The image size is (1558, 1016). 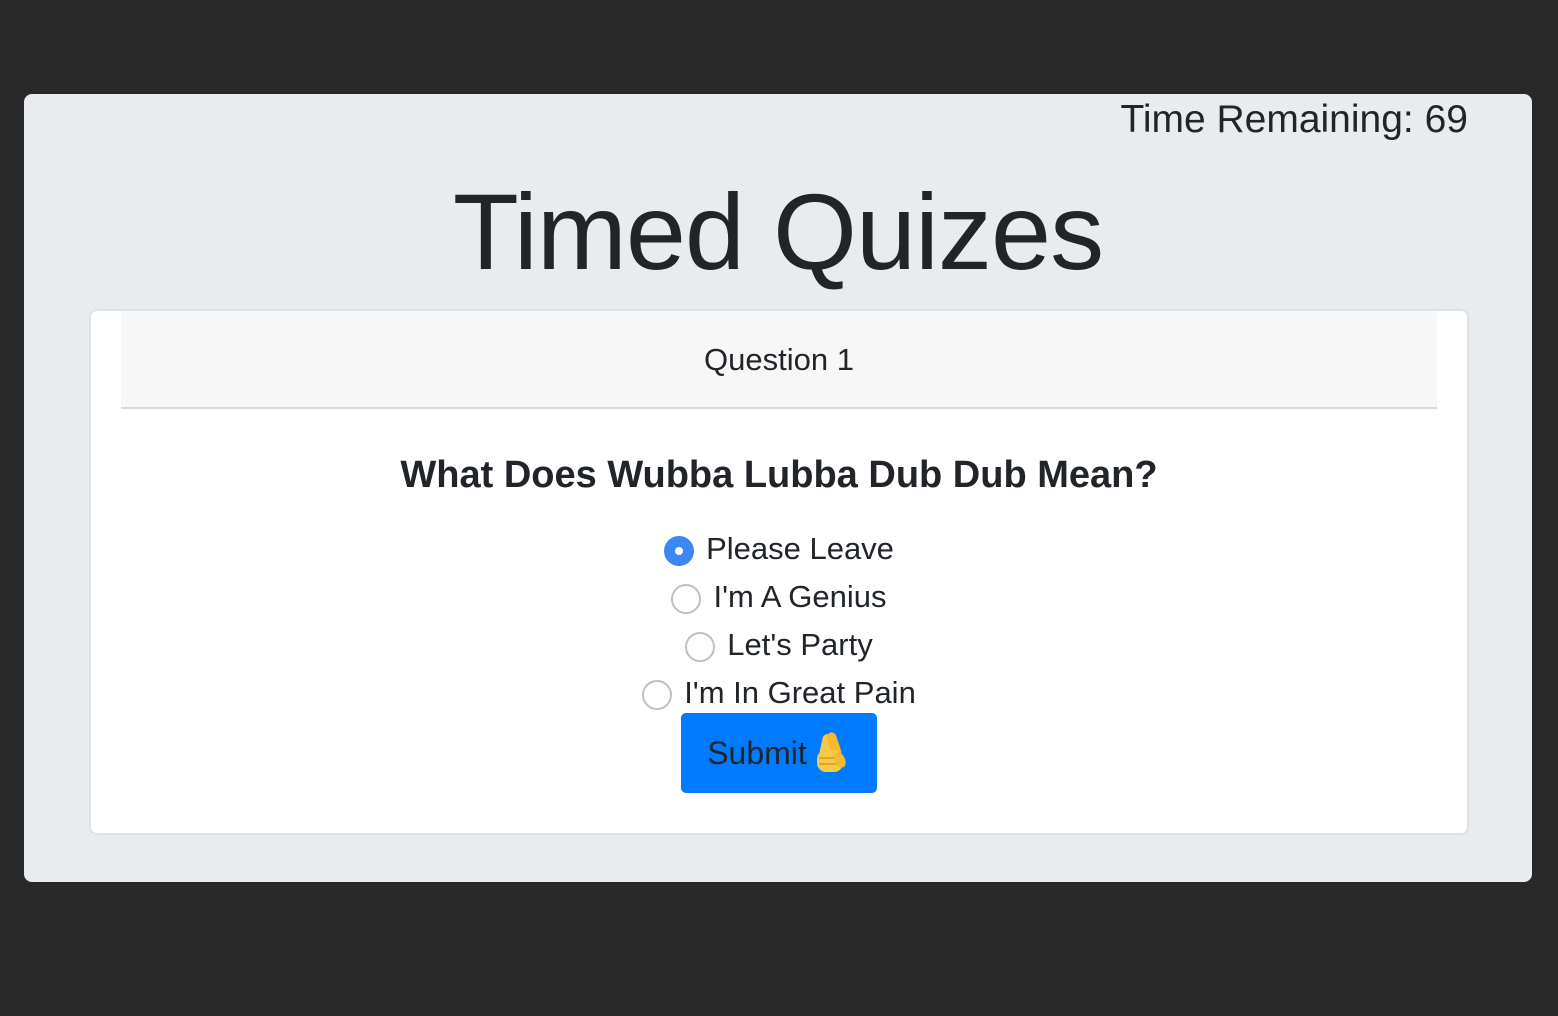 What do you see at coordinates (800, 596) in the screenshot?
I see `answer-option-label: I'm A Genius` at bounding box center [800, 596].